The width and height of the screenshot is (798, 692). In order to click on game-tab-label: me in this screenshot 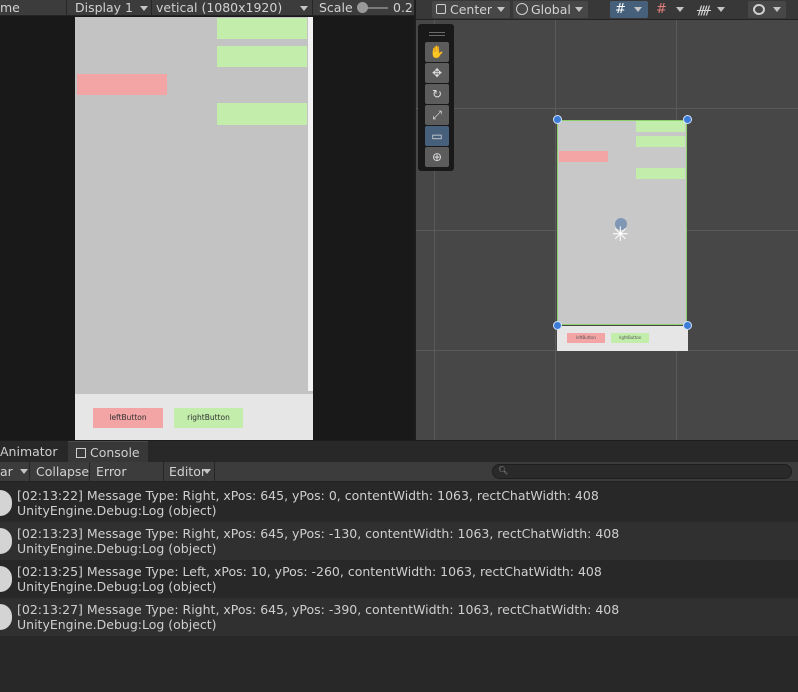, I will do `click(10, 7)`.